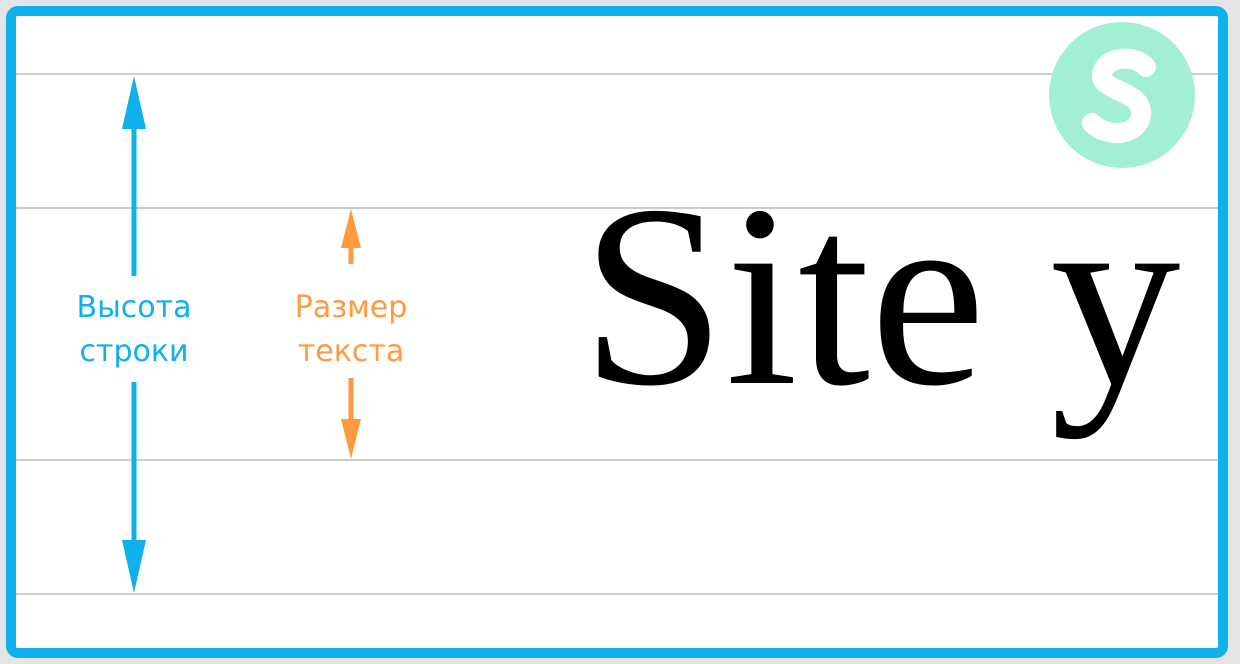  I want to click on line-height-label-line-2: строки, so click(134, 351).